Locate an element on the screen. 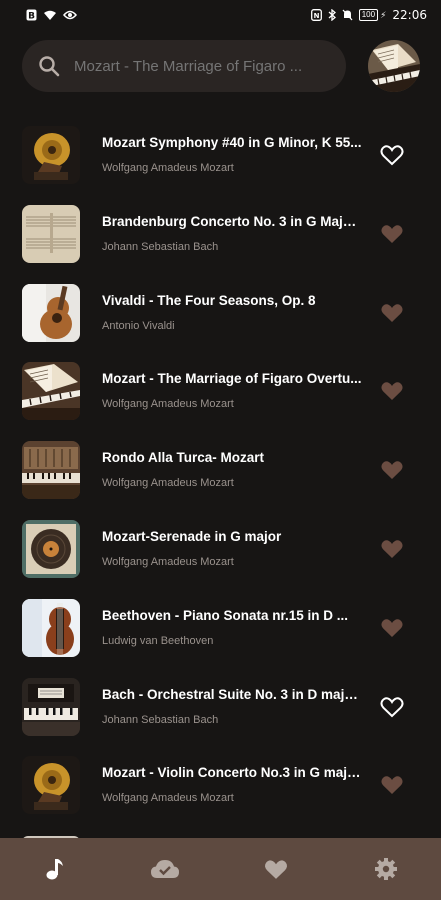 The height and width of the screenshot is (900, 441). svg-text: B is located at coordinates (31, 17).